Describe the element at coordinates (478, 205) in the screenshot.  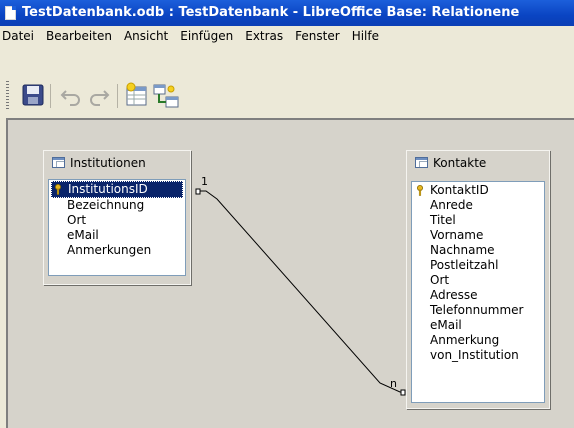
I see `field-item: Anrede` at that location.